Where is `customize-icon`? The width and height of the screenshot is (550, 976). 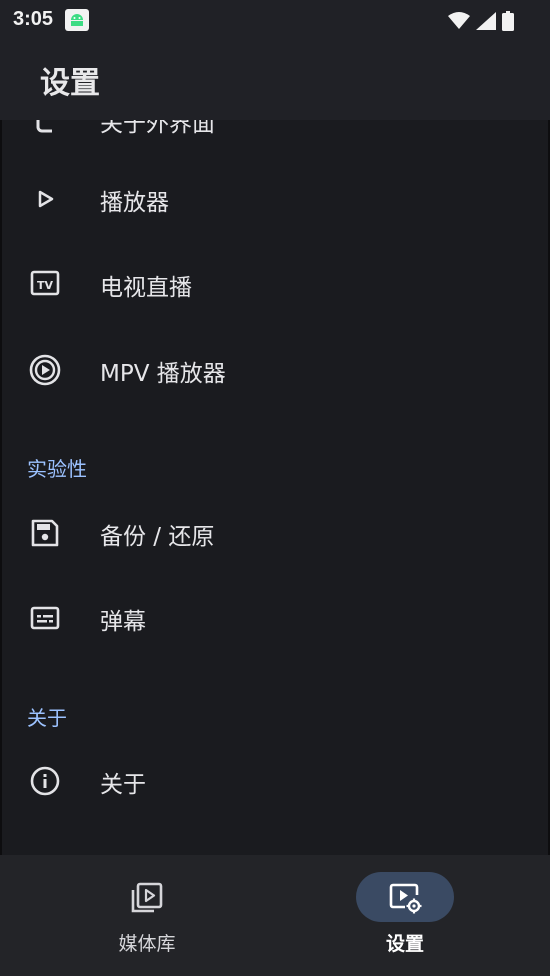 customize-icon is located at coordinates (45, 128).